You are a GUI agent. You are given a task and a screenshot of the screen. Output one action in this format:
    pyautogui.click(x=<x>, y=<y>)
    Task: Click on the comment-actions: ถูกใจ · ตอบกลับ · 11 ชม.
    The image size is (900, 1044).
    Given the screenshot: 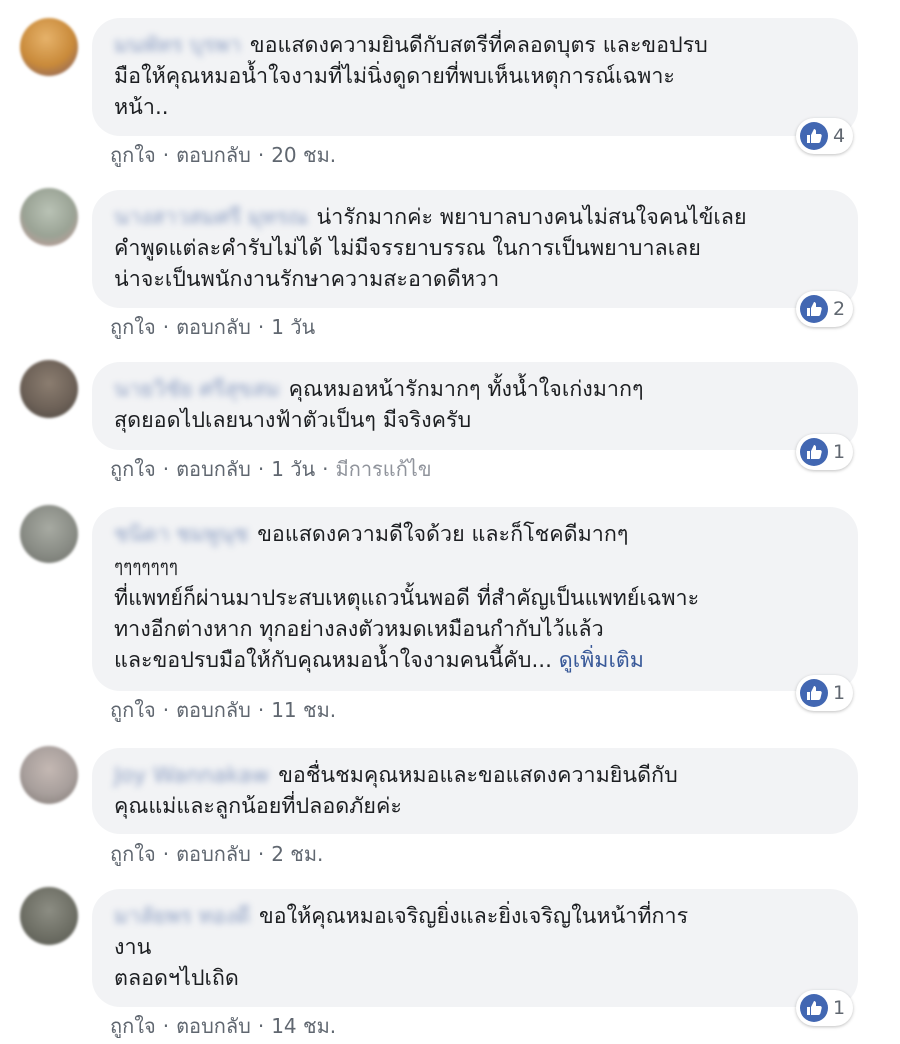 What is the action you would take?
    pyautogui.click(x=223, y=710)
    